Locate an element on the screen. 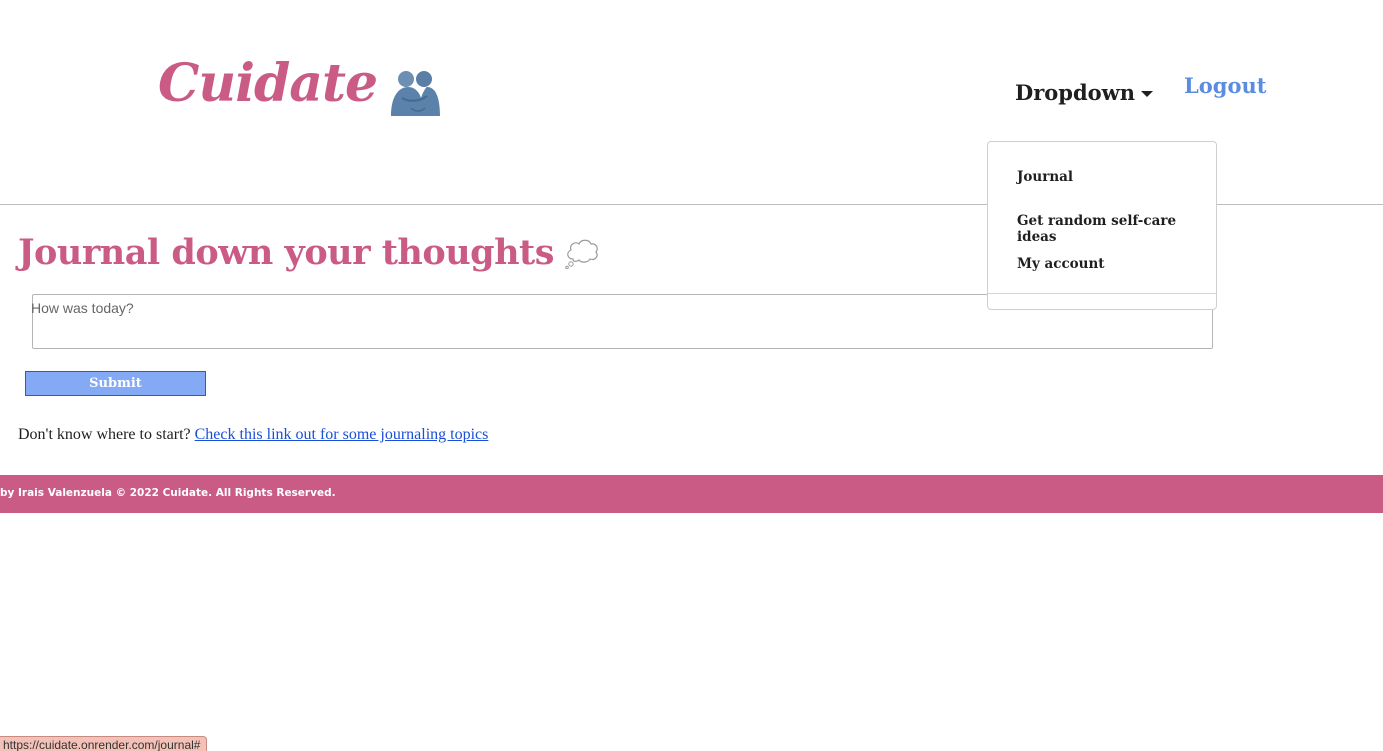 Image resolution: width=1383 pixels, height=751 pixels. menu-item-self-care-ideas: Get random self-care ideas is located at coordinates (1116, 229).